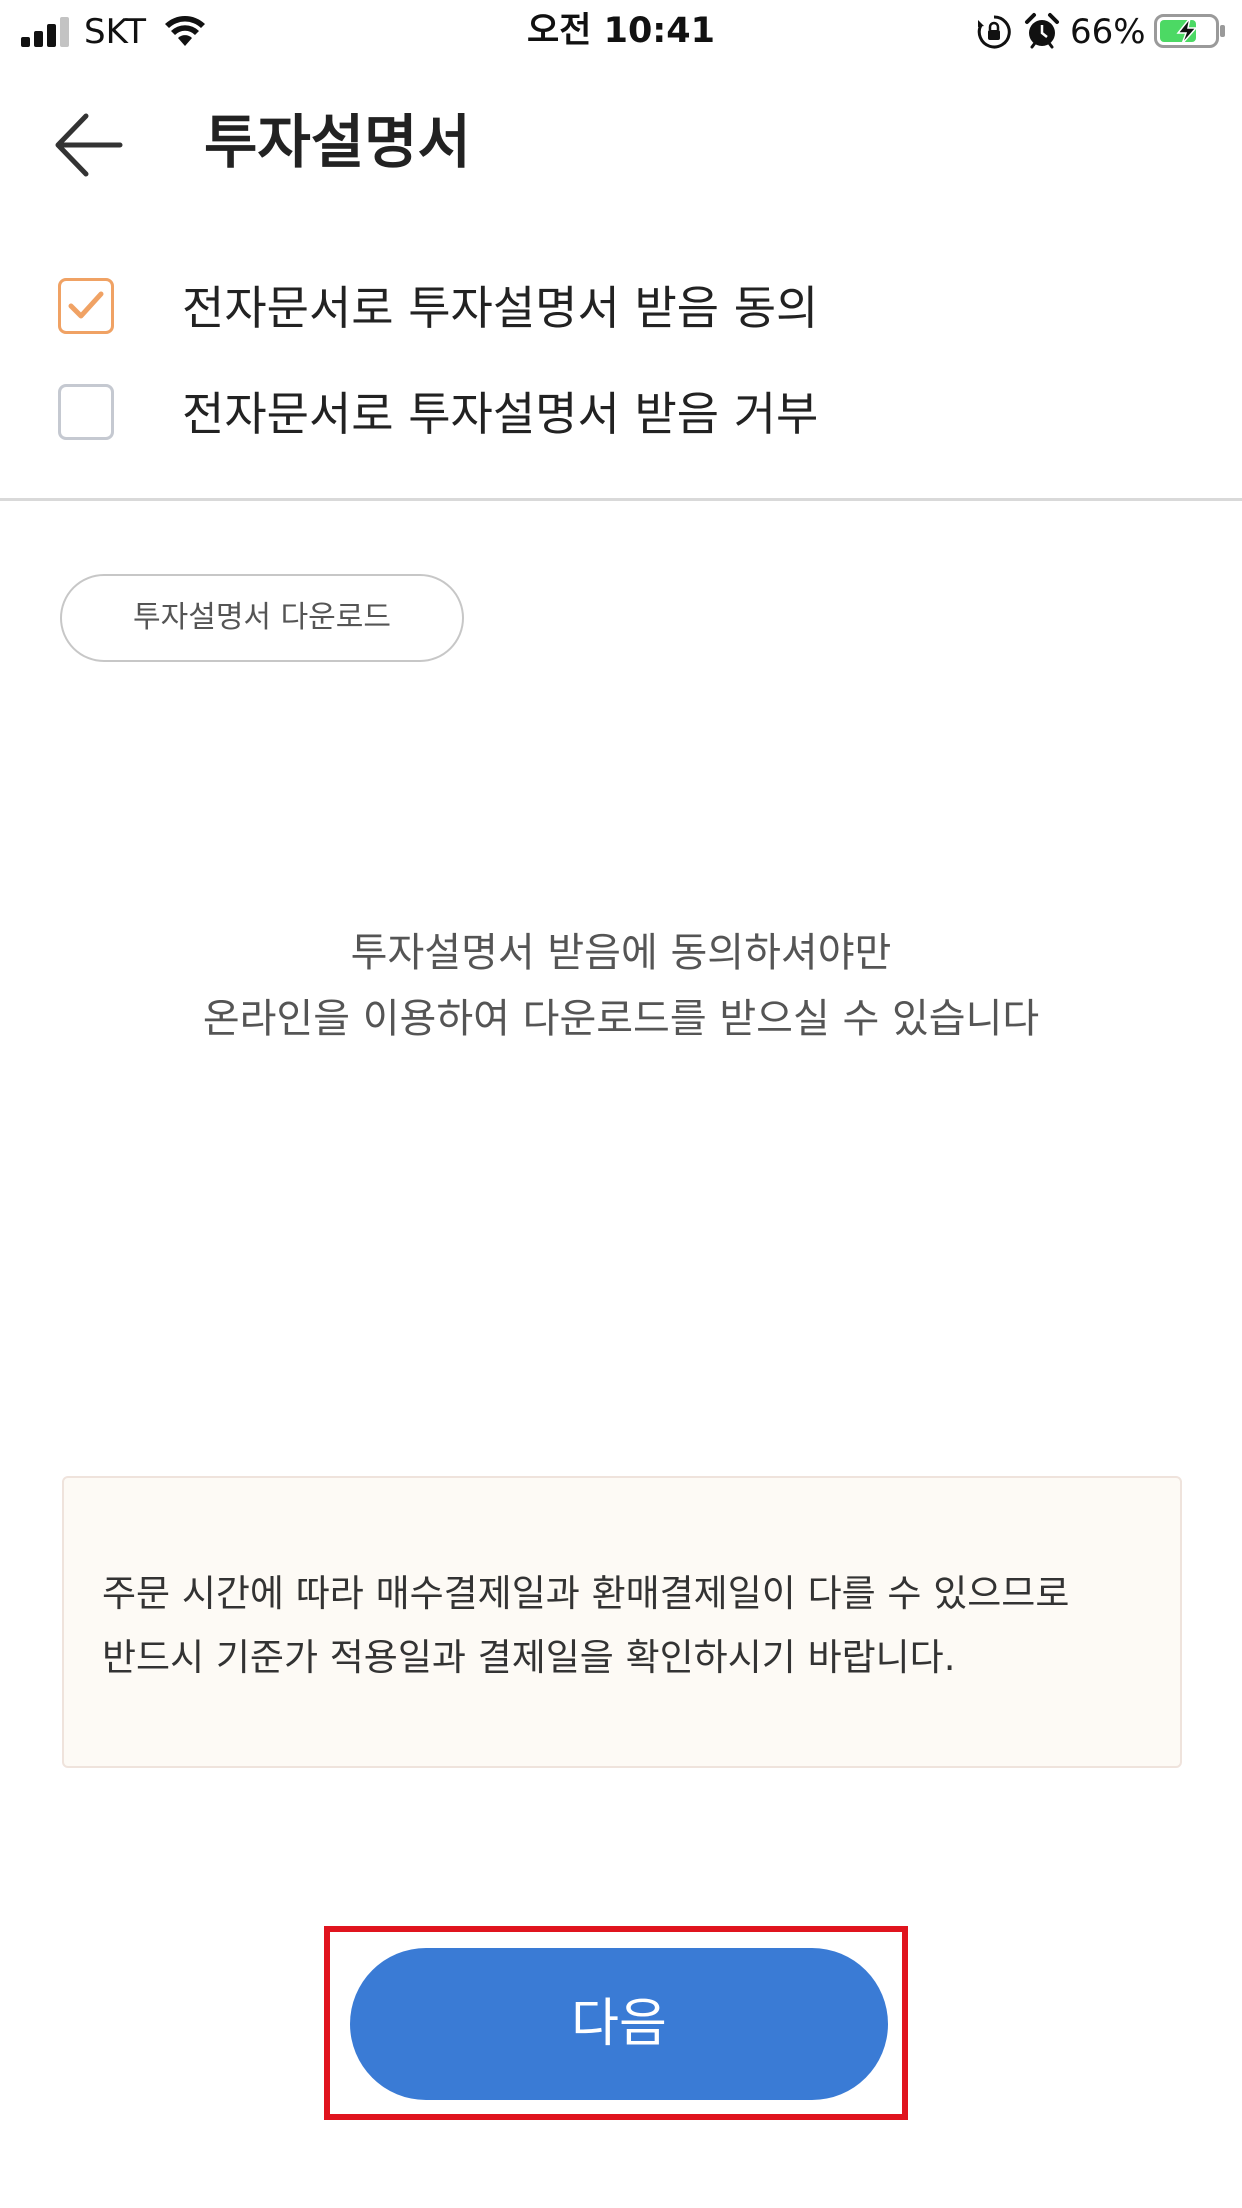 This screenshot has height=2208, width=1242. Describe the element at coordinates (1108, 32) in the screenshot. I see `battery-percent: 66%` at that location.